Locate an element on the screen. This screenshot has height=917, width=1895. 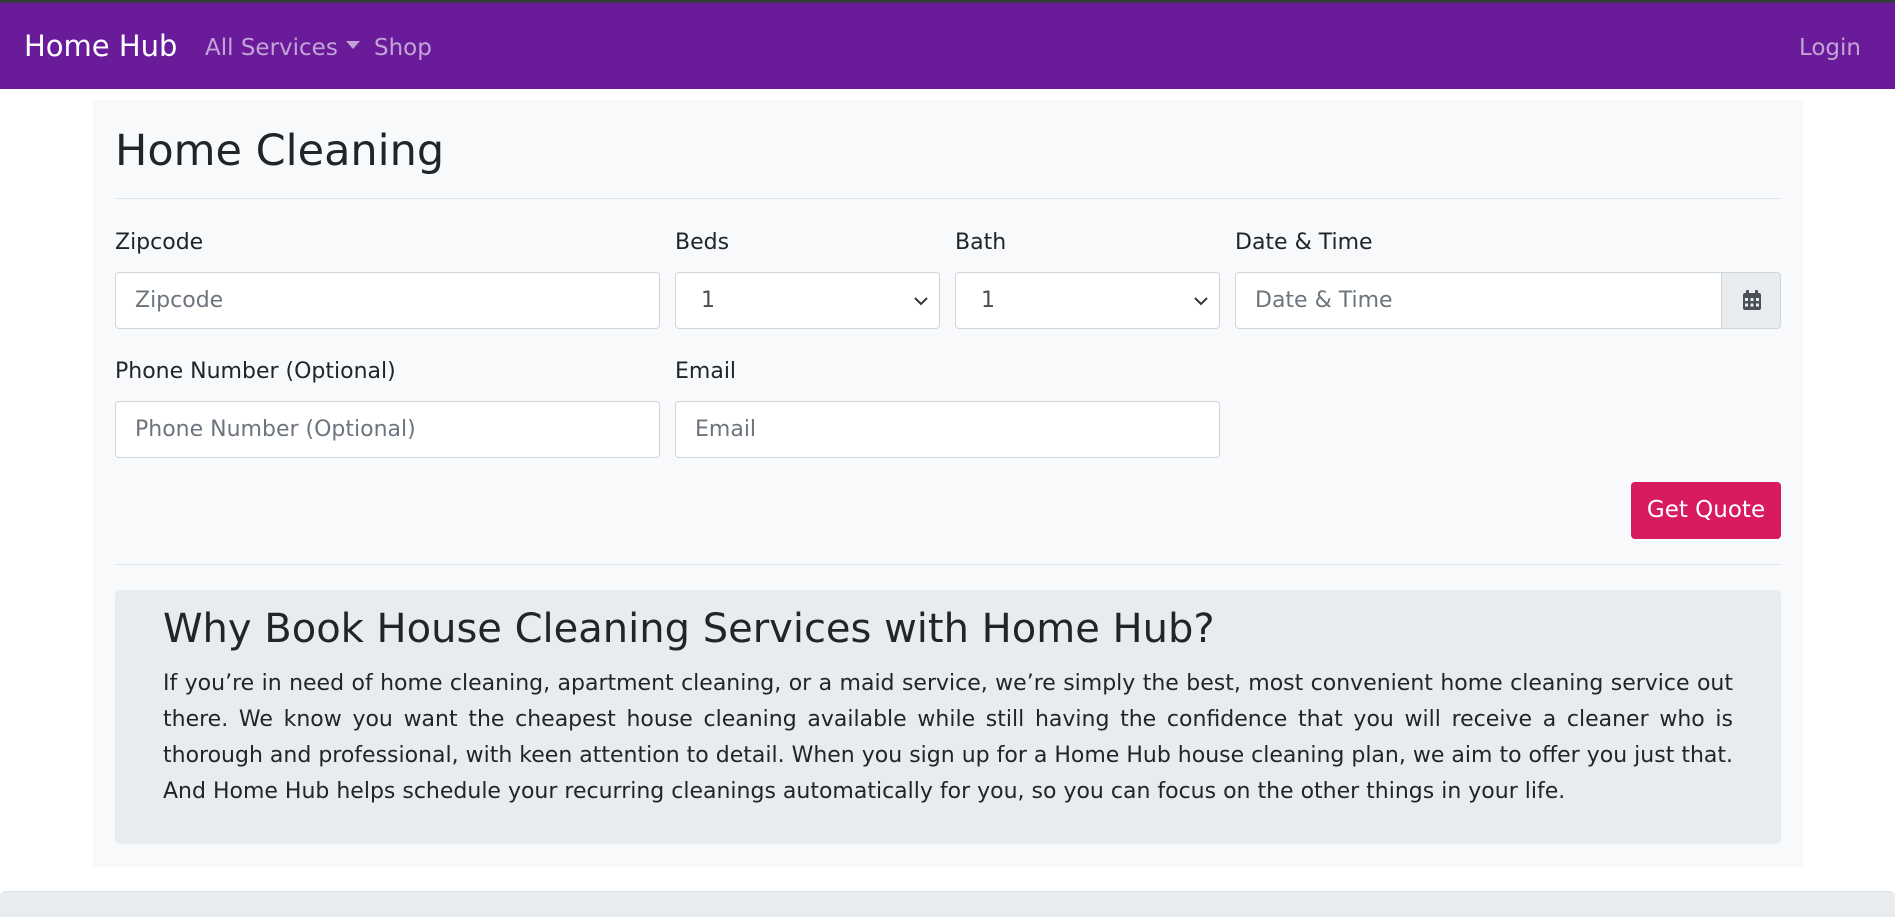
footer is located at coordinates (947, 904).